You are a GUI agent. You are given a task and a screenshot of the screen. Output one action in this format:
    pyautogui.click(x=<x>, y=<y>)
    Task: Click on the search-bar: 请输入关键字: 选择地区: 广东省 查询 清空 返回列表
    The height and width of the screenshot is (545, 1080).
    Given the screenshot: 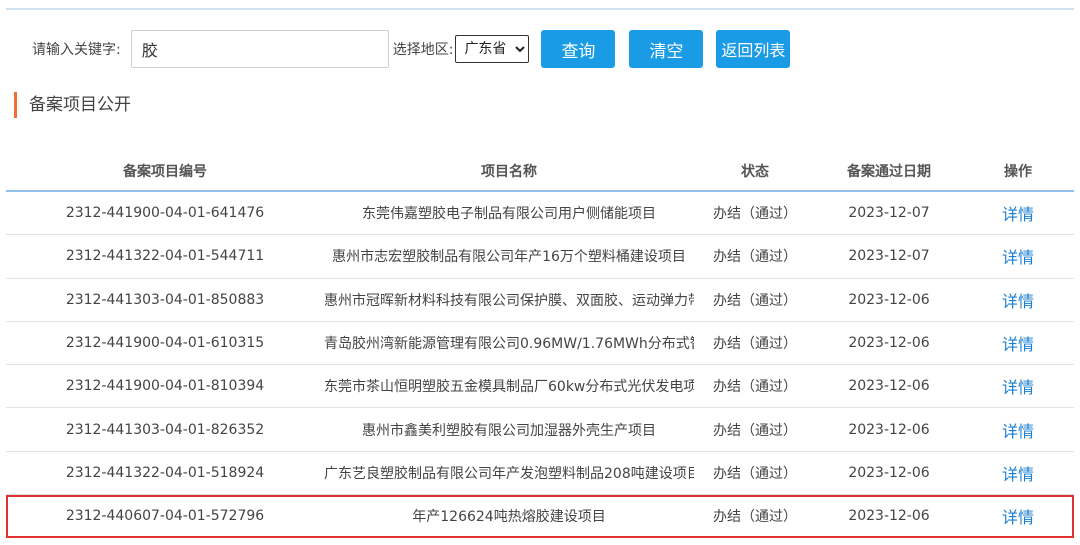 What is the action you would take?
    pyautogui.click(x=411, y=49)
    